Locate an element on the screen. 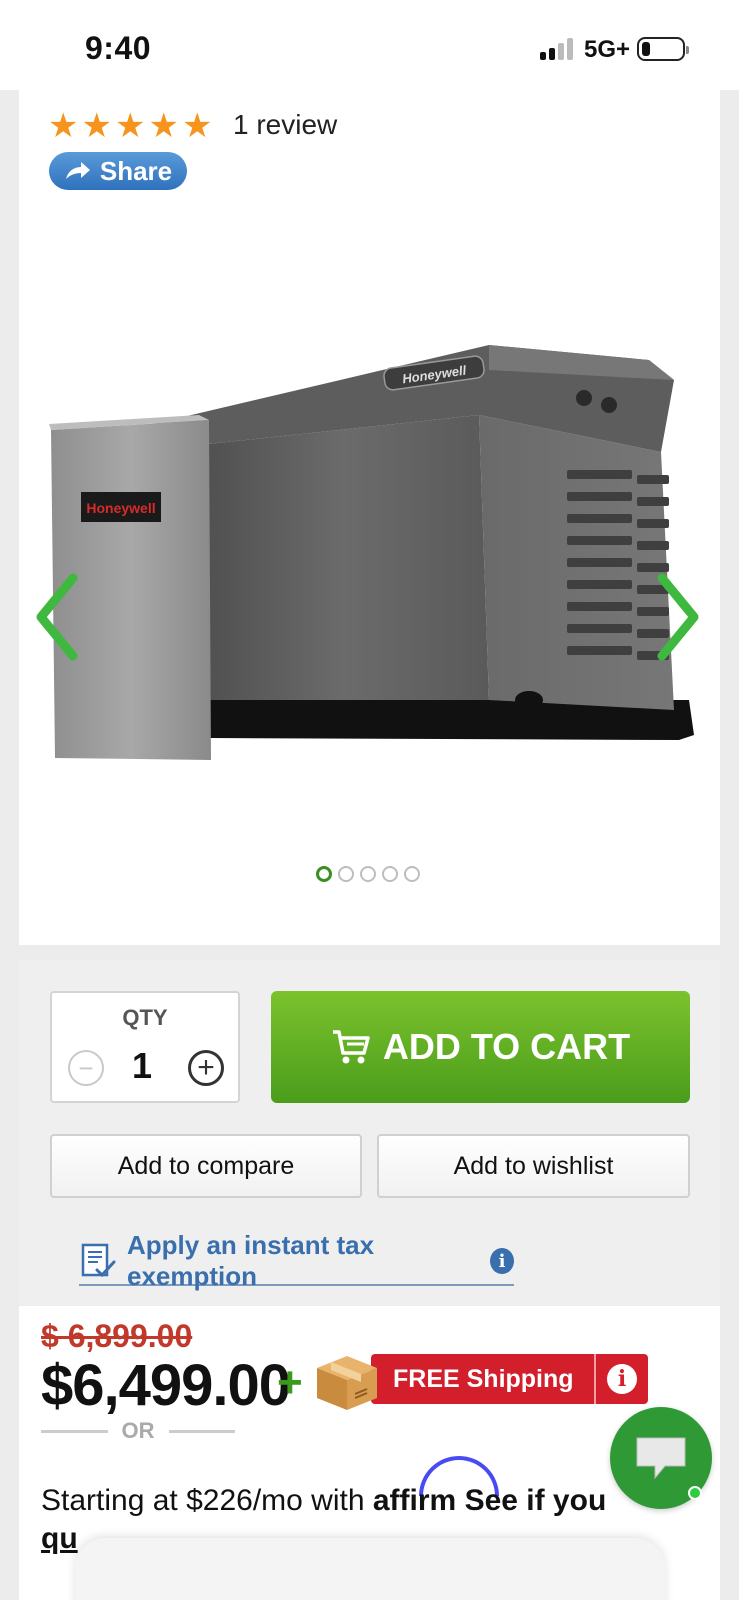 The width and height of the screenshot is (739, 1600). svg-text: Honeywell is located at coordinates (120, 508).